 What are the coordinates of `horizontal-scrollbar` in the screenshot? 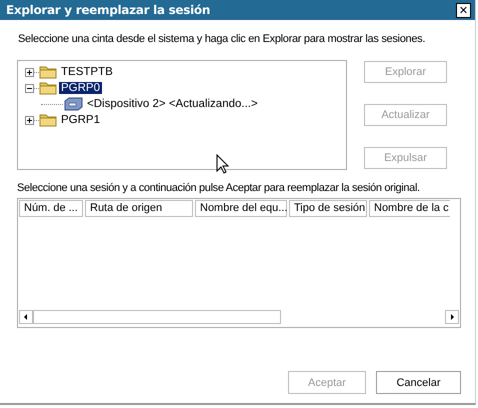 It's located at (239, 317).